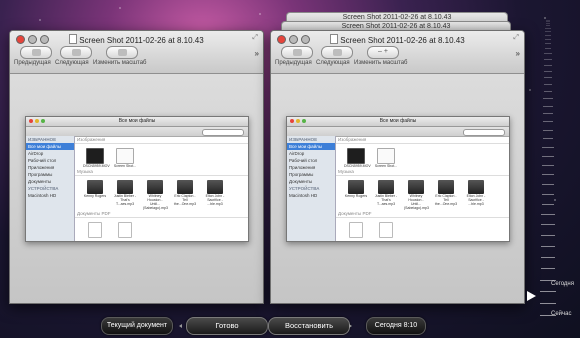 This screenshot has height=338, width=580. Describe the element at coordinates (531, 296) in the screenshot. I see `timeline-selection-marker` at that location.